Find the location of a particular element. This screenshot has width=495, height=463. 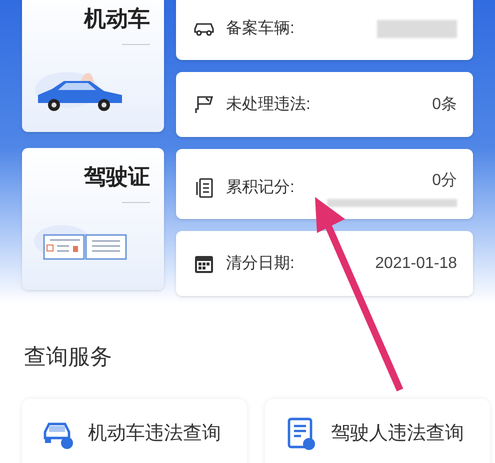

info-label: 累积记分: is located at coordinates (260, 188).